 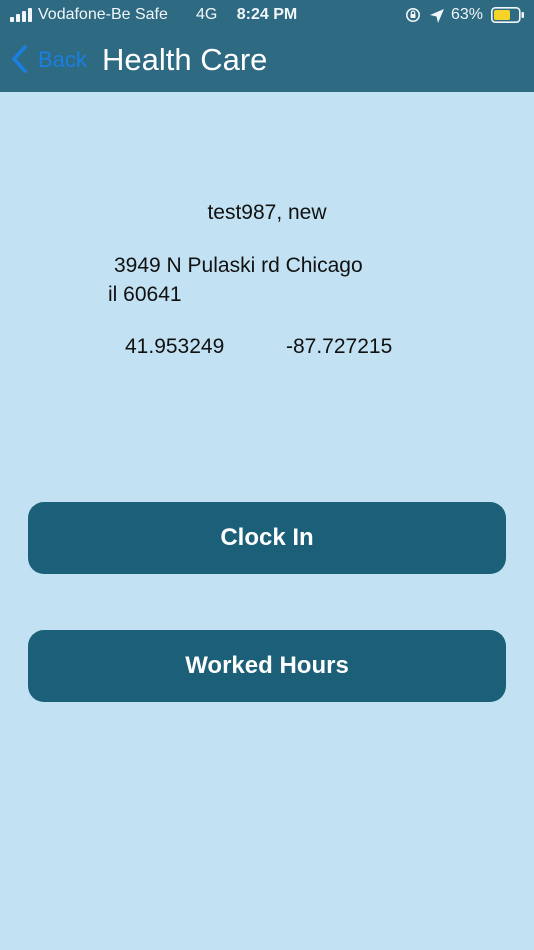 What do you see at coordinates (185, 59) in the screenshot?
I see `page-title: Health Care` at bounding box center [185, 59].